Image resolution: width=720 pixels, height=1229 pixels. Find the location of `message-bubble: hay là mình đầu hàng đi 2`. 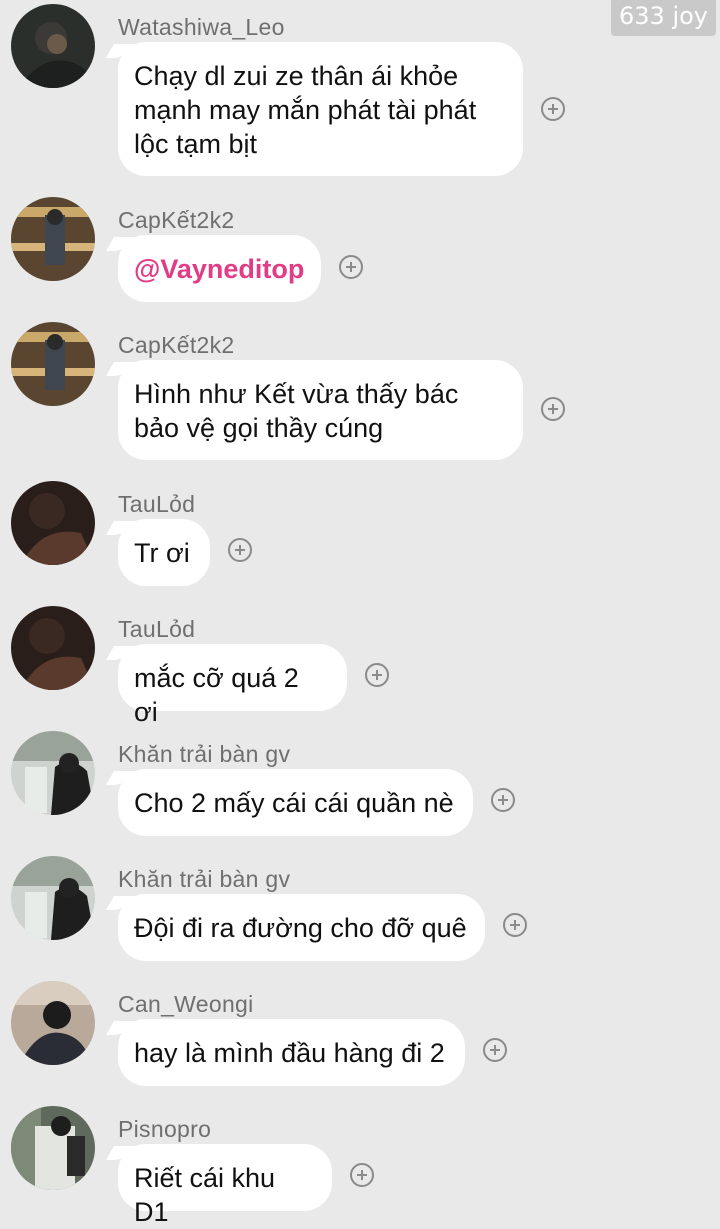

message-bubble: hay là mình đầu hàng đi 2 is located at coordinates (291, 1052).